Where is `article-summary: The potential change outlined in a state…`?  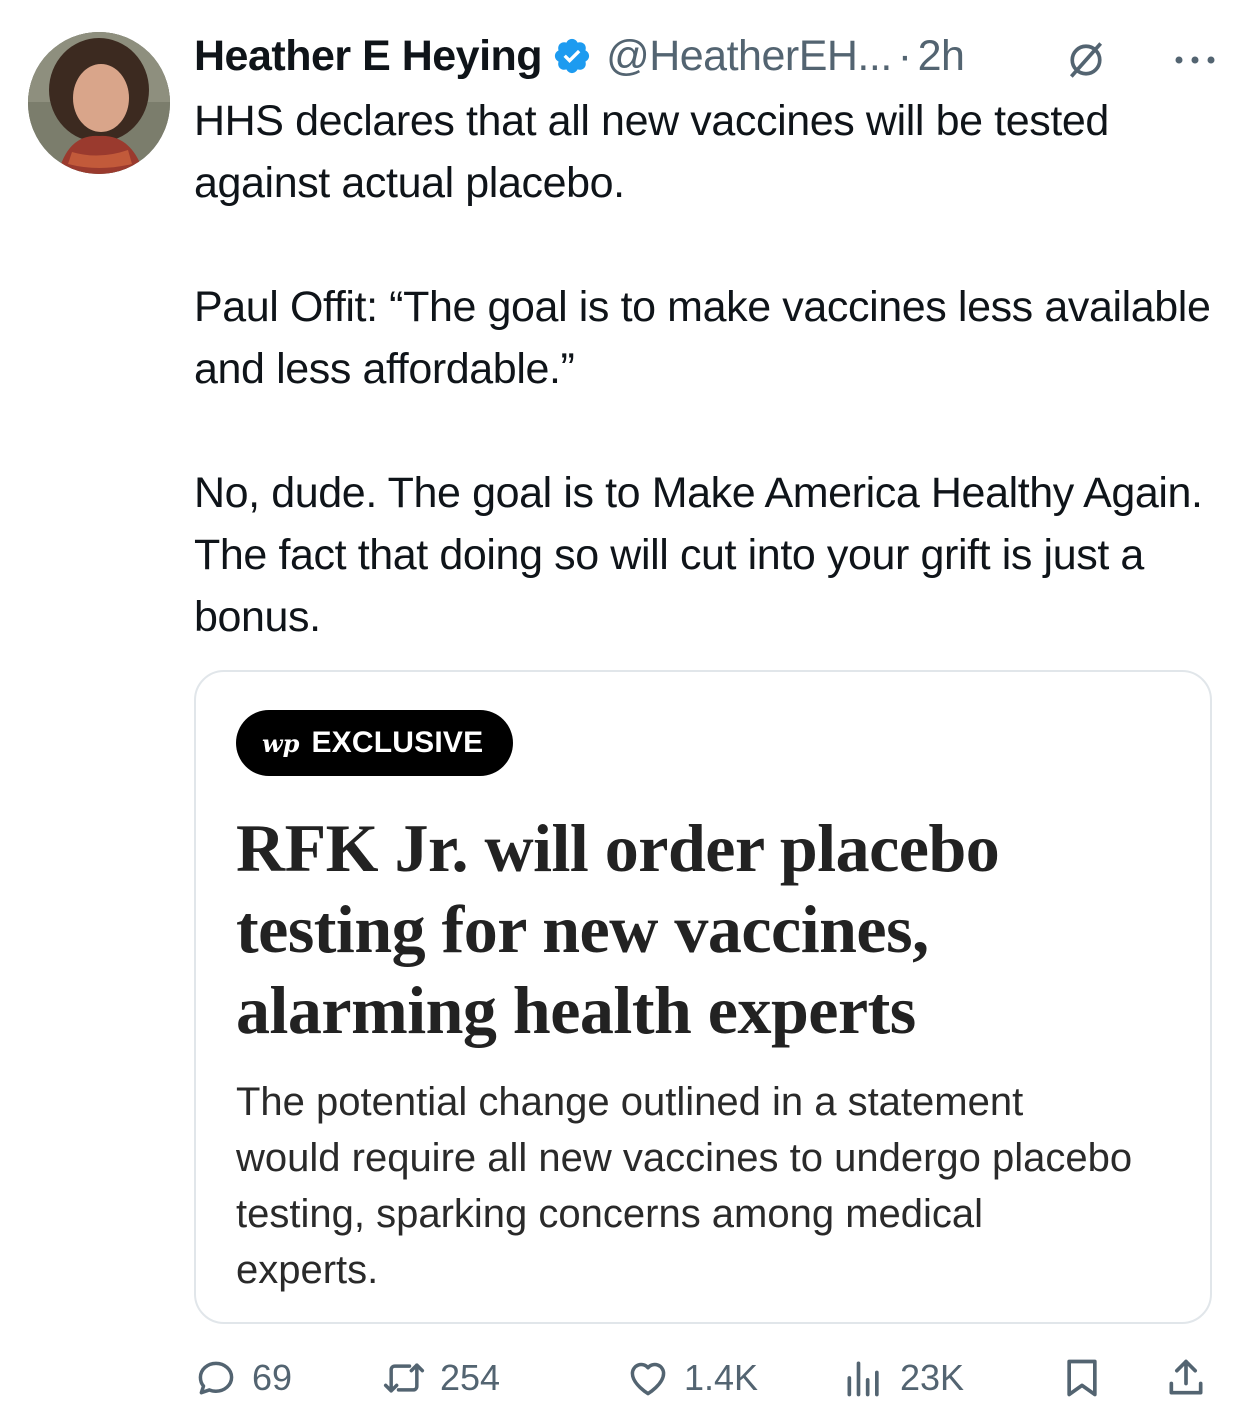
article-summary: The potential change outlined in a state… is located at coordinates (684, 1186).